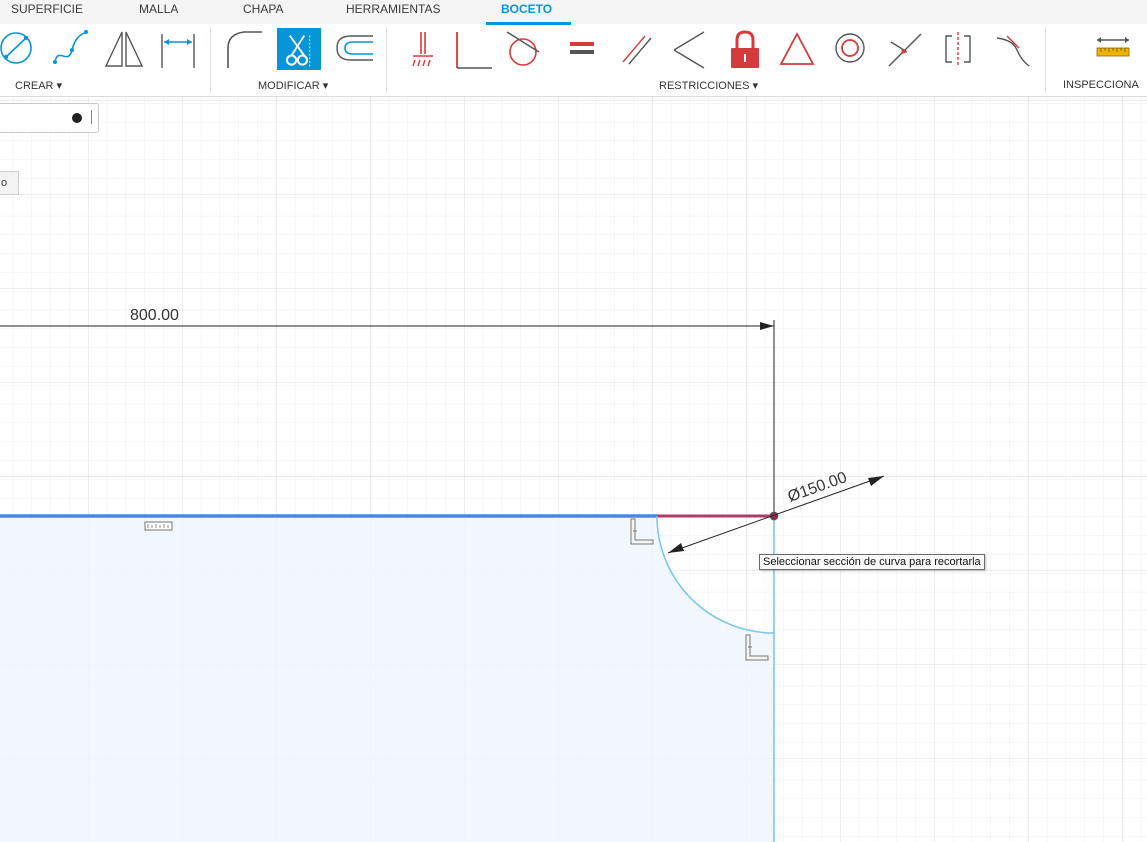 This screenshot has height=842, width=1147. I want to click on measure-ruler-icon, so click(1113, 49).